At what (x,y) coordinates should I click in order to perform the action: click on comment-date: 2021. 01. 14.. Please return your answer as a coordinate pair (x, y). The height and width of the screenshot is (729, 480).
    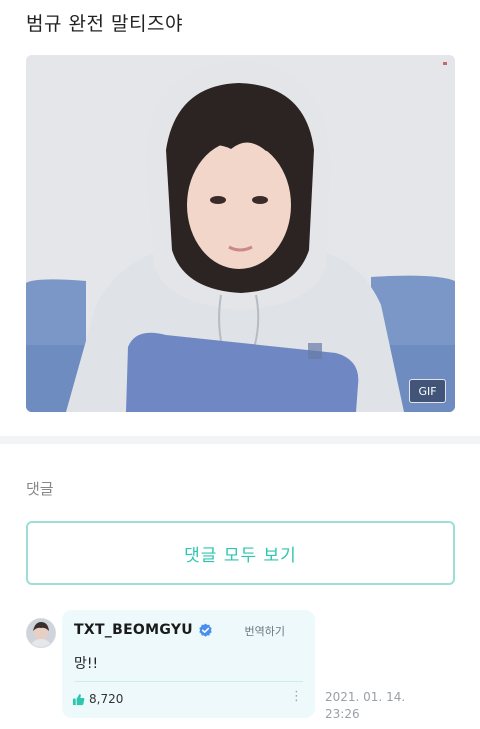
    Looking at the image, I should click on (365, 697).